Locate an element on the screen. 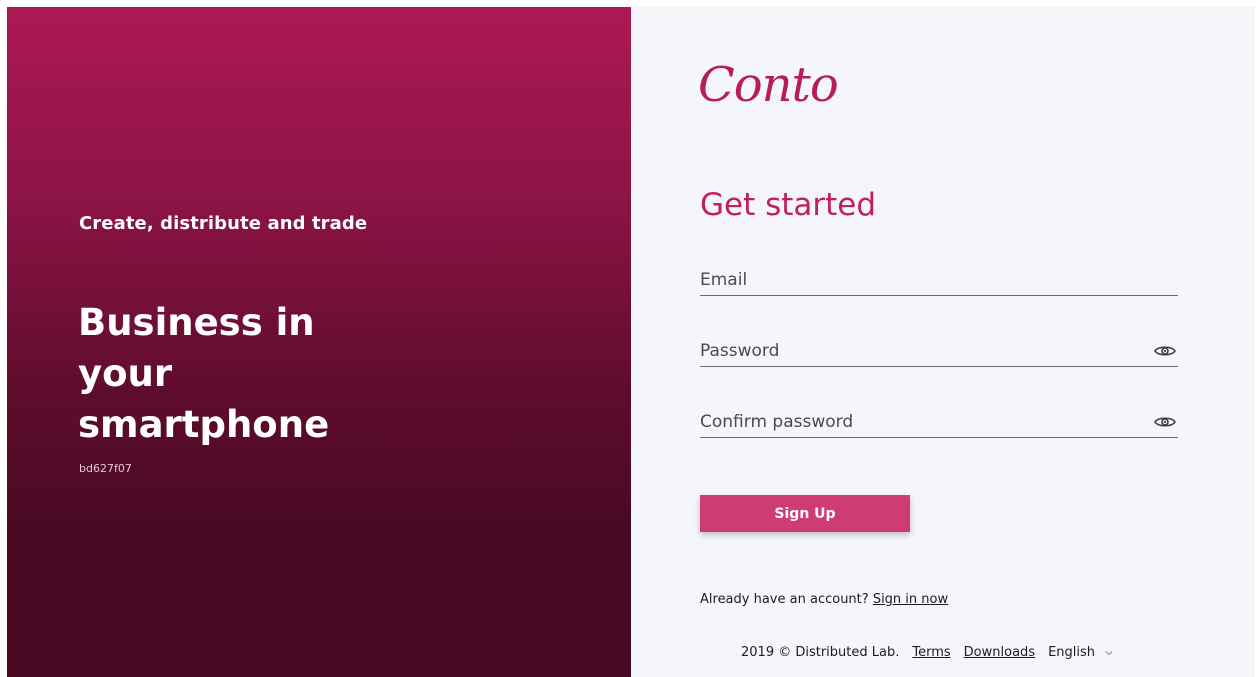  signin-prompt-text: Already have an account? is located at coordinates (784, 599).